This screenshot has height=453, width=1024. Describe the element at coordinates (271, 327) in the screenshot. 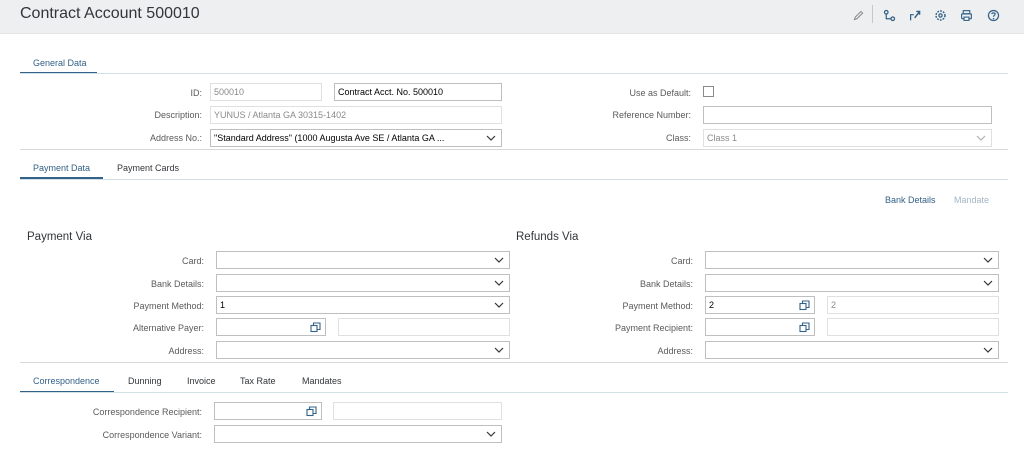

I see `alternative-payer-input` at that location.